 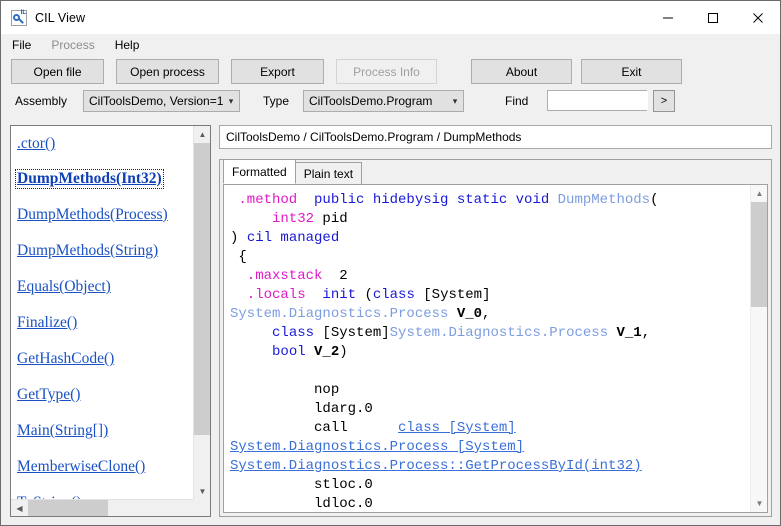 What do you see at coordinates (757, 17) in the screenshot?
I see `close-icon` at bounding box center [757, 17].